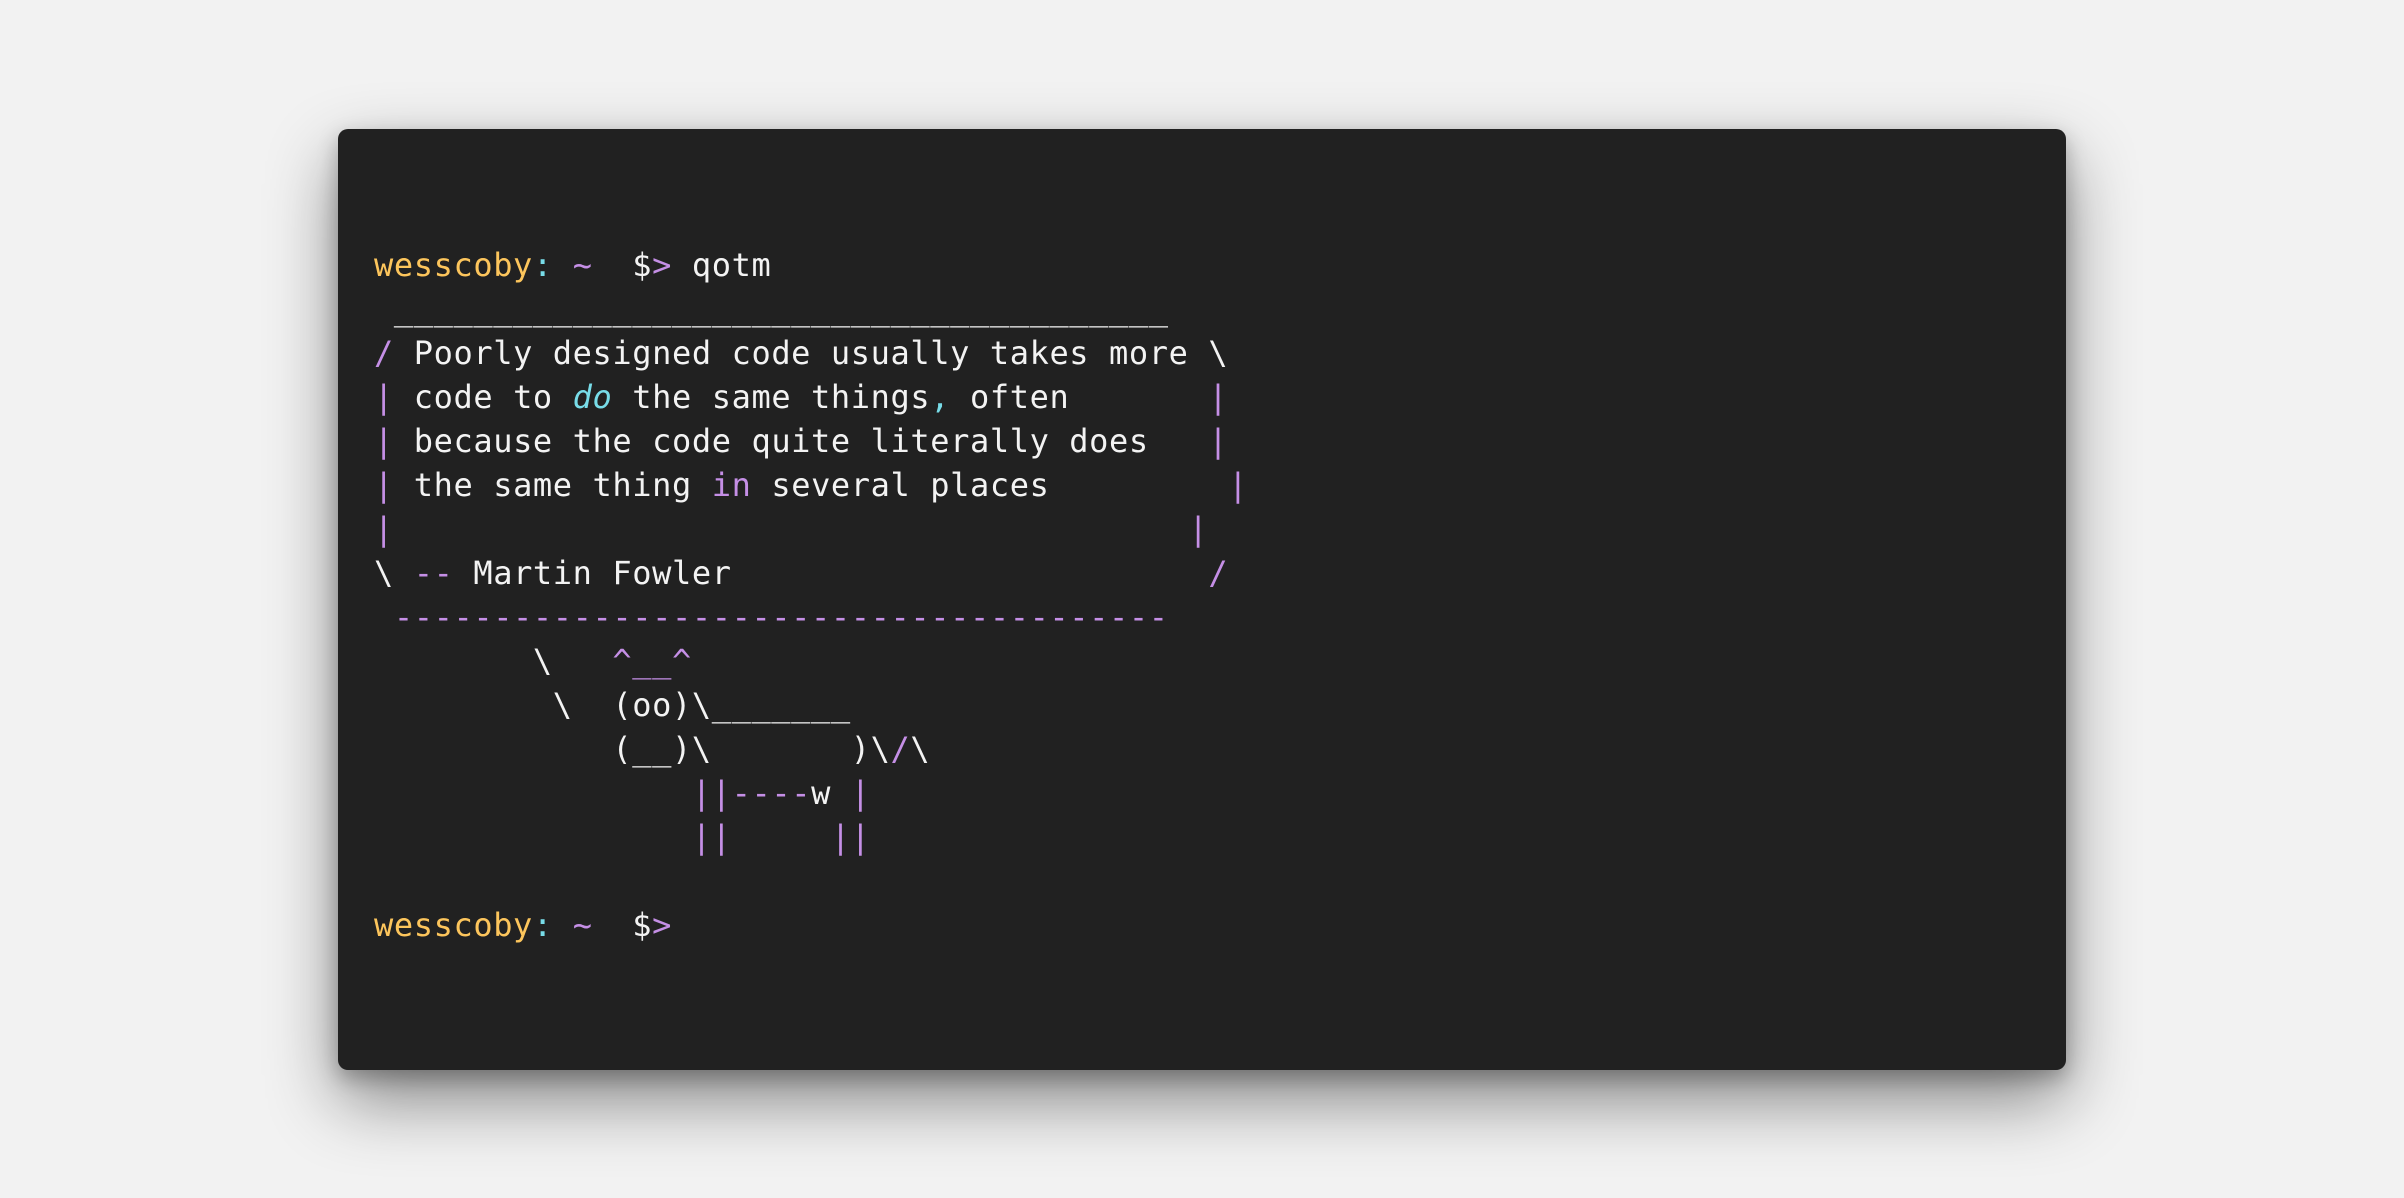 The image size is (2404, 1198). What do you see at coordinates (781, 793) in the screenshot?
I see `cow-line-4: ||----w |` at bounding box center [781, 793].